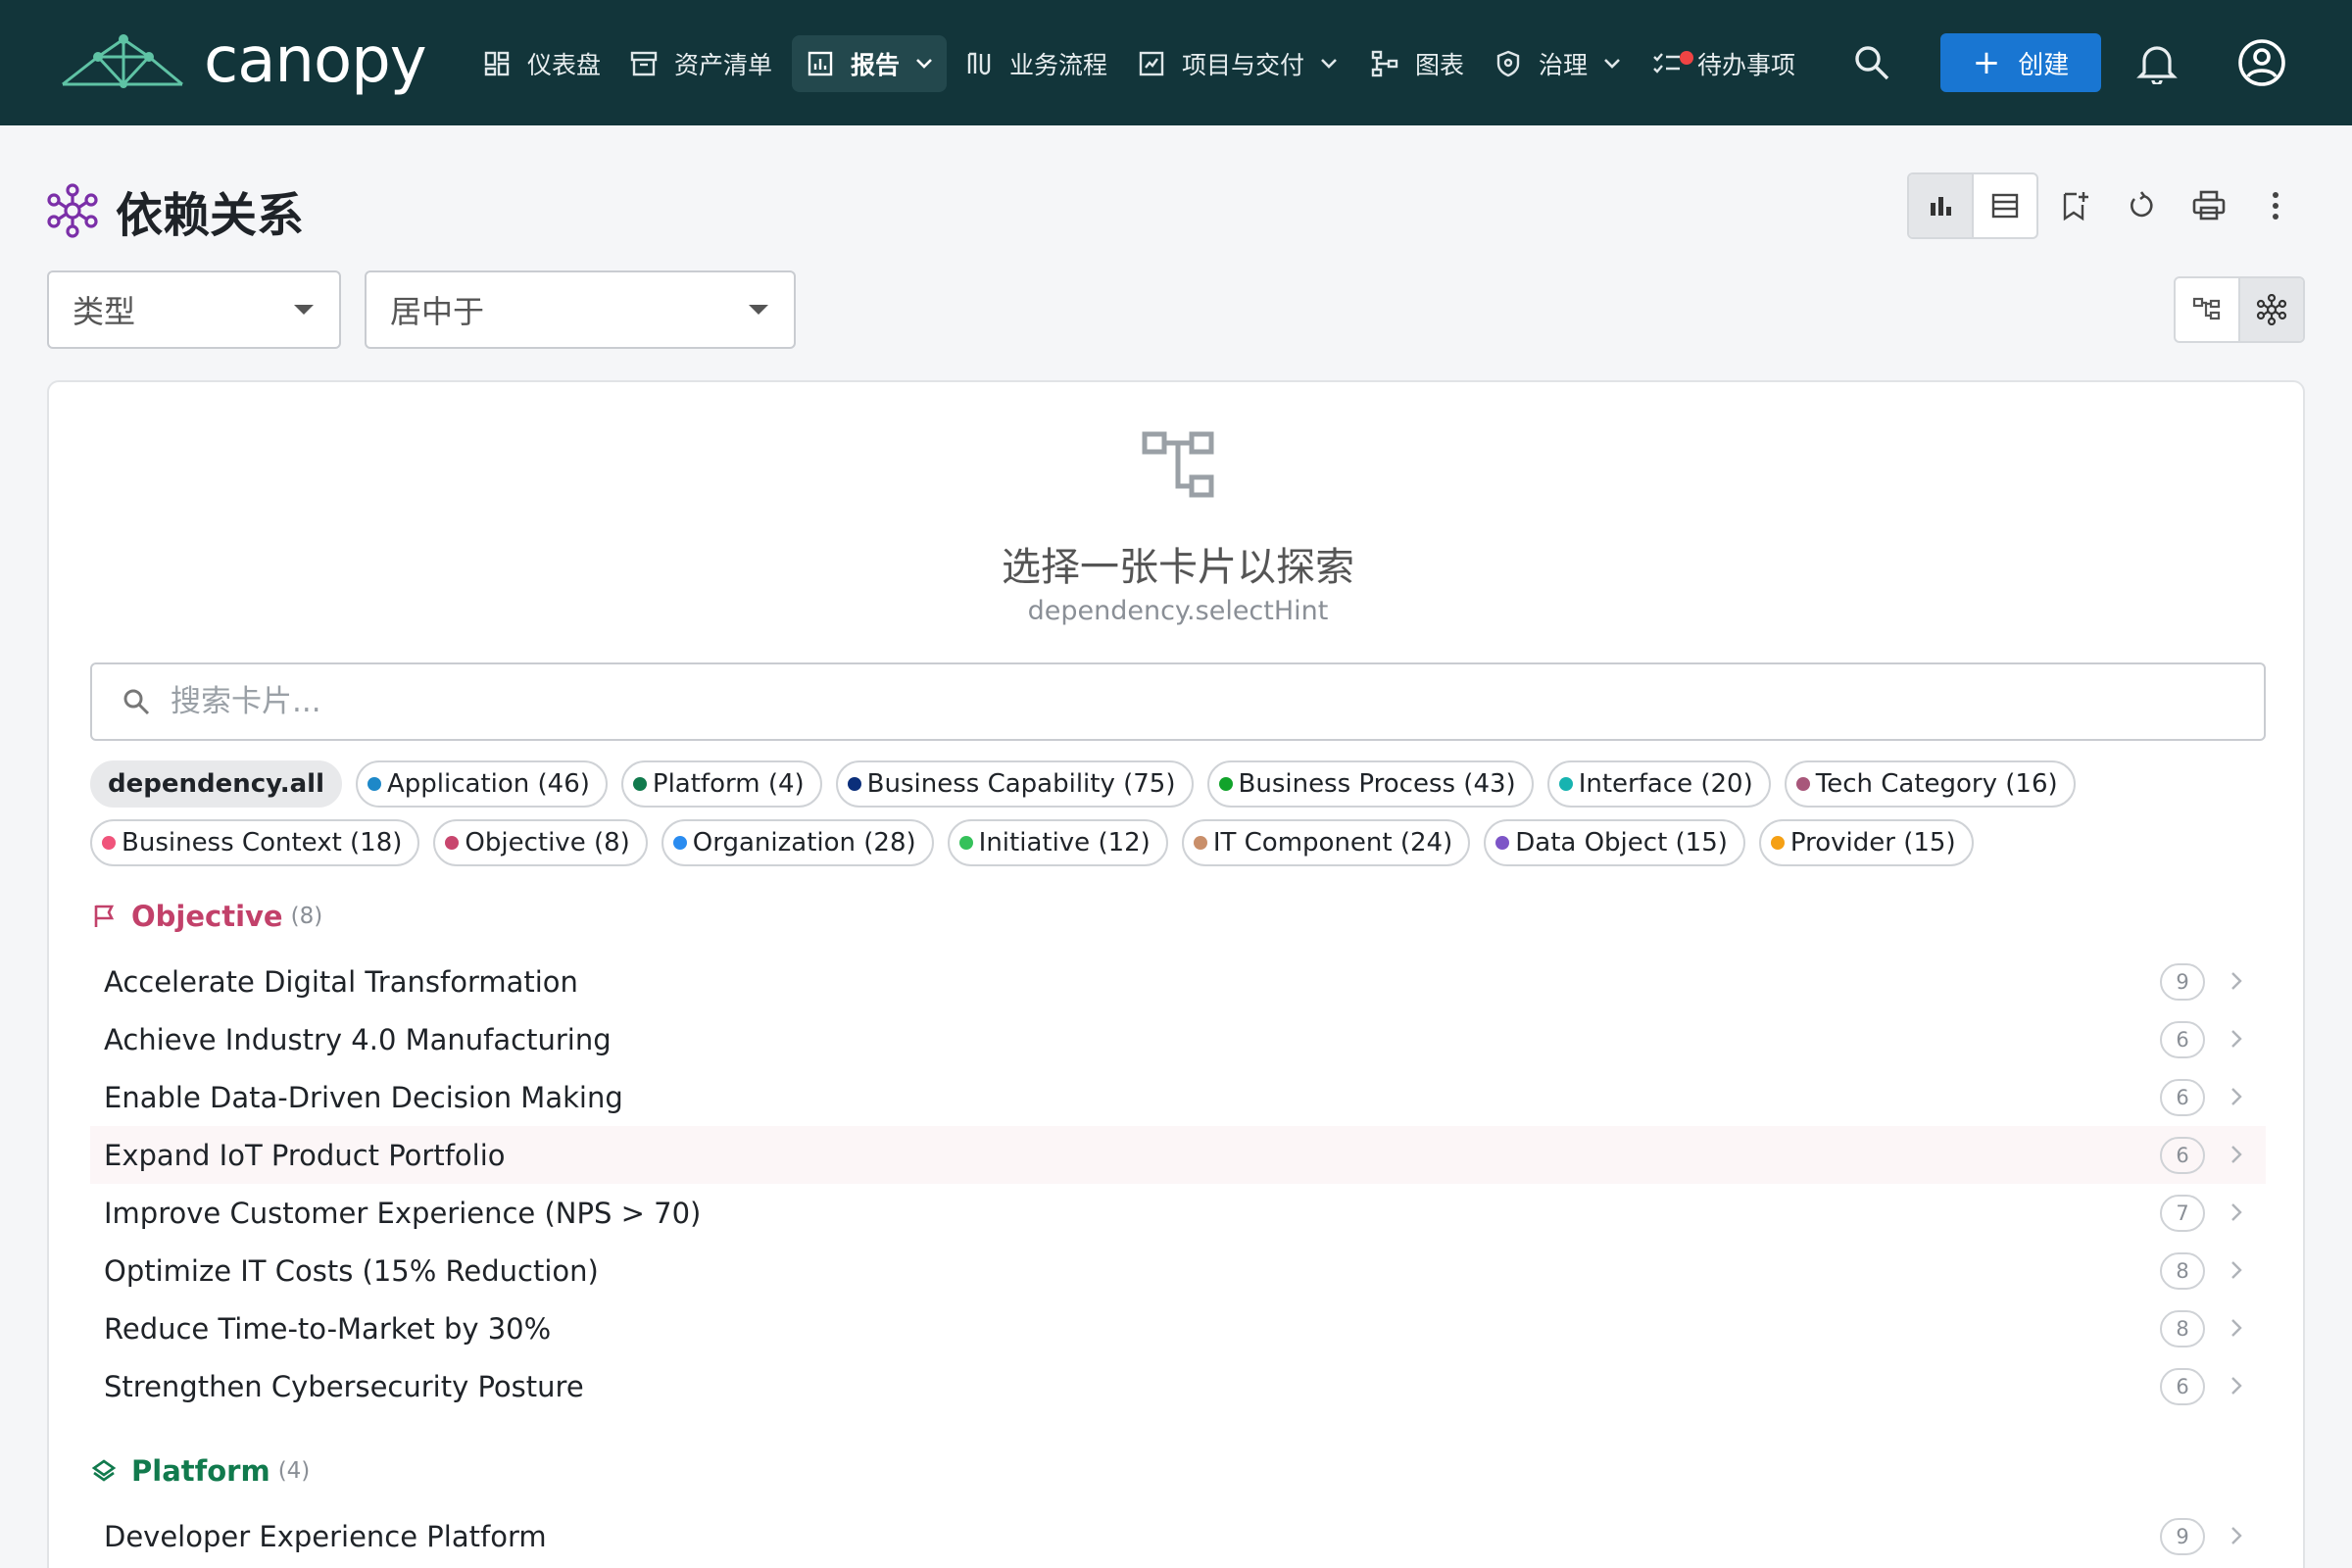 The height and width of the screenshot is (1568, 2352). I want to click on nav-item-inventory: 资产清单, so click(700, 63).